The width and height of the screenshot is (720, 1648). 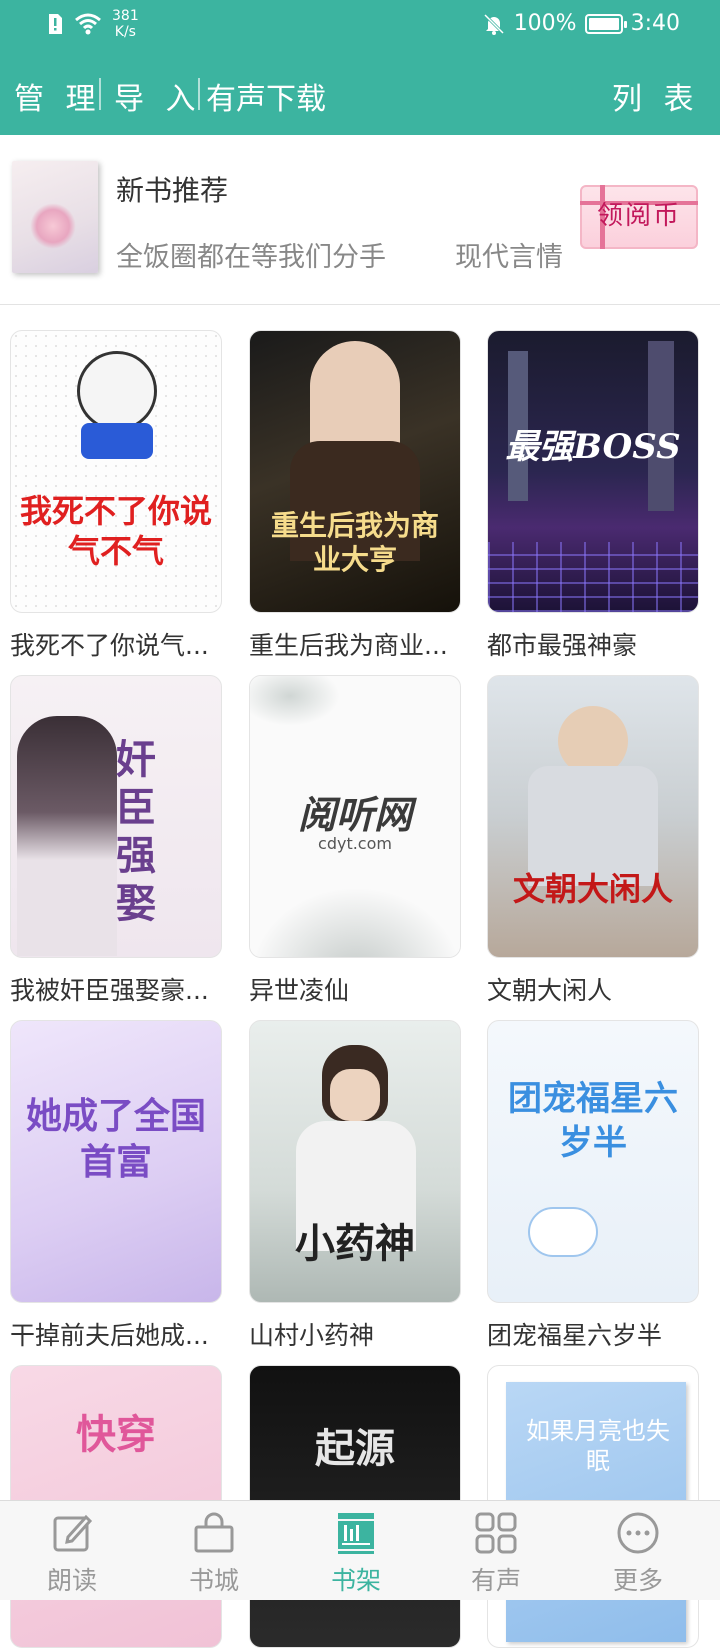 What do you see at coordinates (581, 23) in the screenshot?
I see `status-right: 100% 3:40` at bounding box center [581, 23].